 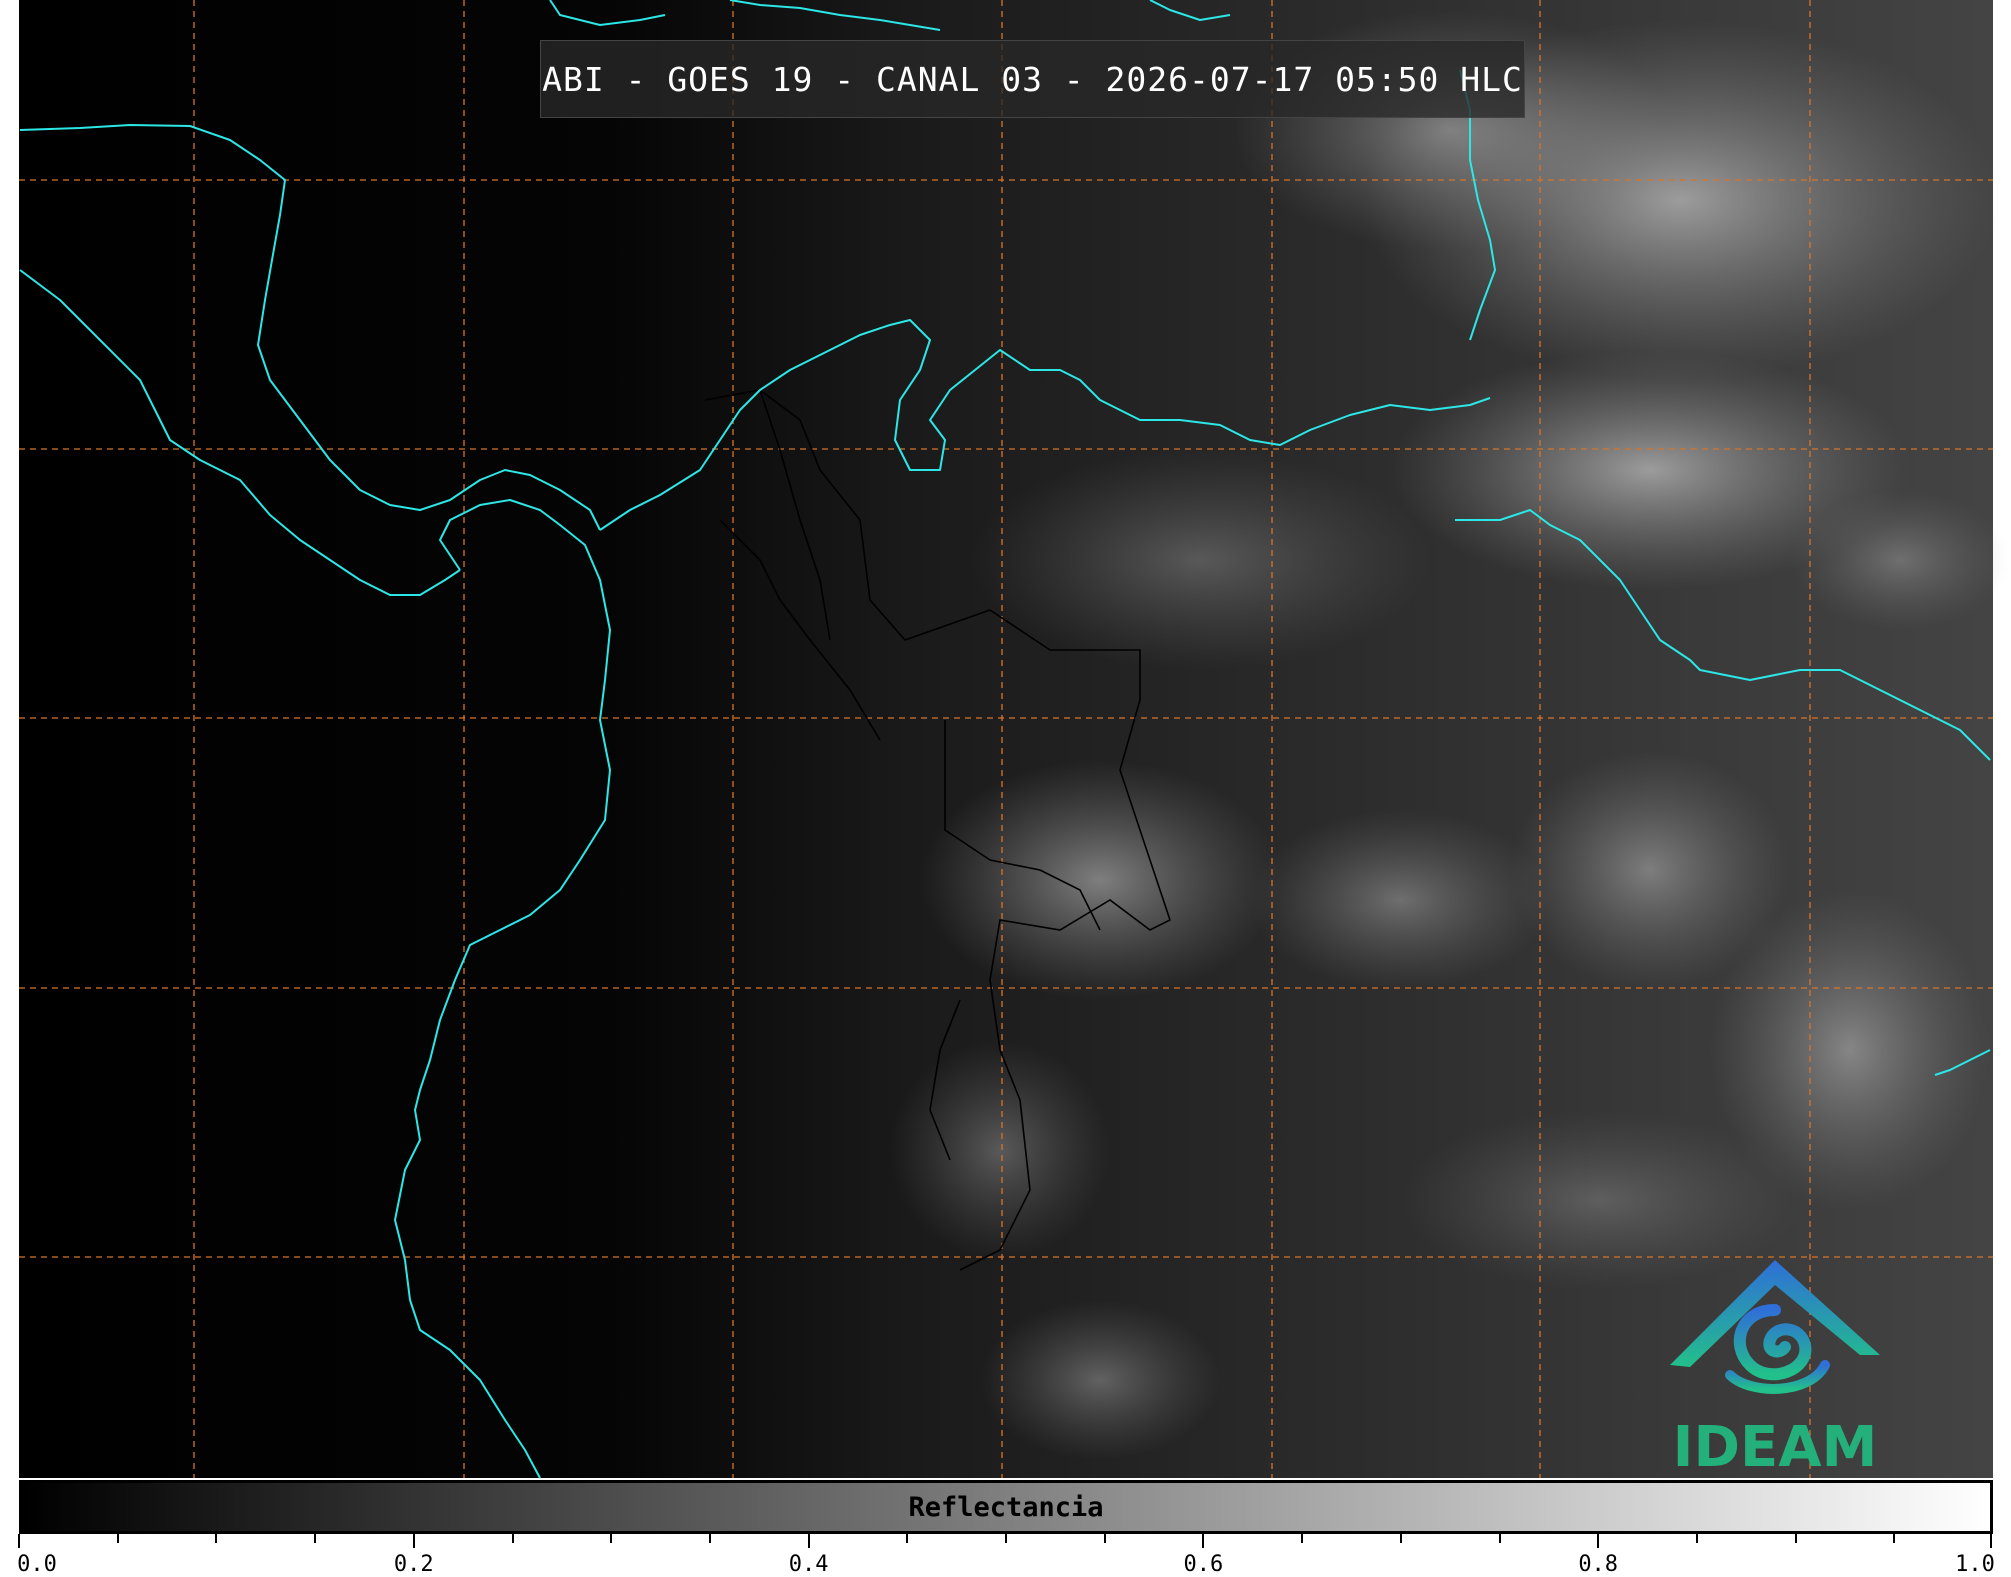 I want to click on colorbar-tick-label: 0.6, so click(x=1203, y=1564).